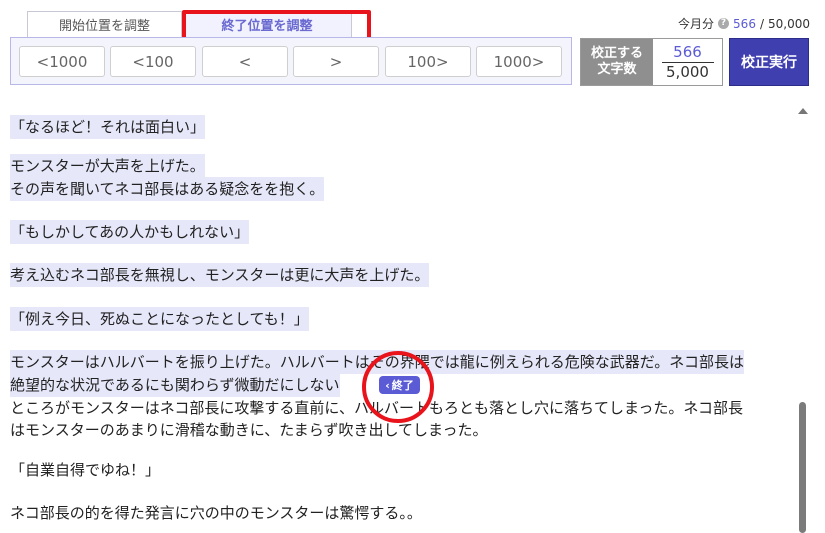  What do you see at coordinates (62, 61) in the screenshot?
I see `move-back-1000-button: <1000` at bounding box center [62, 61].